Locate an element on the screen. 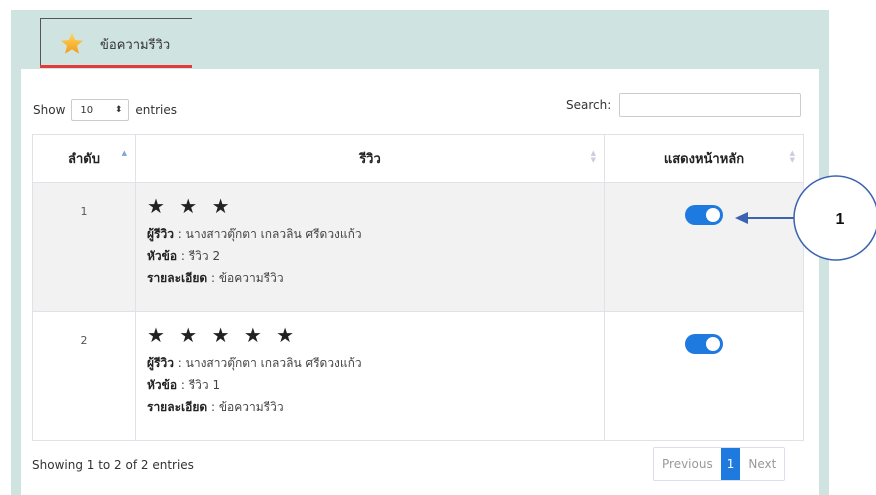 The width and height of the screenshot is (876, 495). search-control: Search: is located at coordinates (684, 105).